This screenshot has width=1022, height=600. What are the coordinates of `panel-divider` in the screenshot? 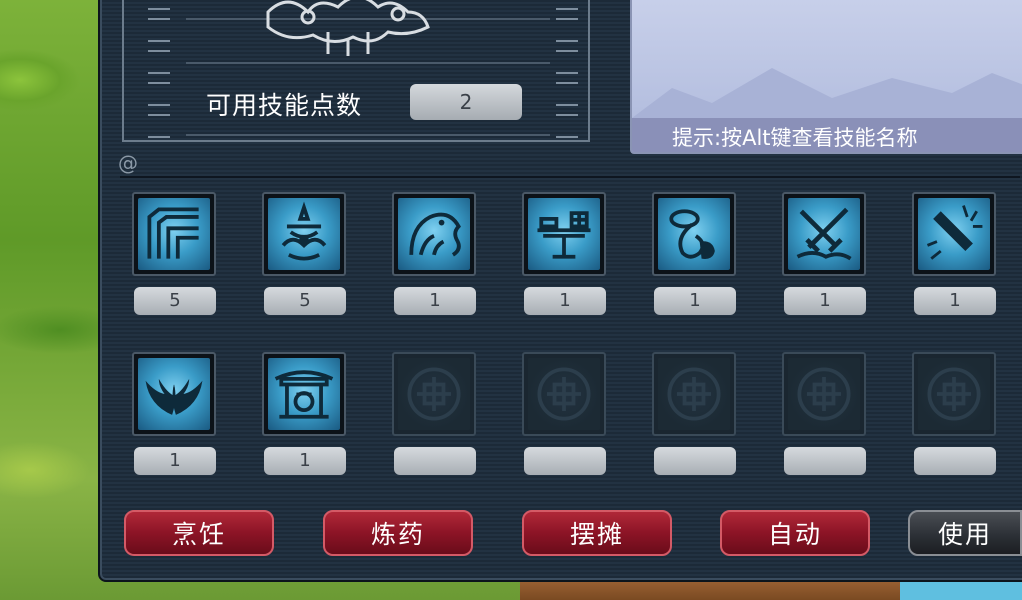 It's located at (570, 177).